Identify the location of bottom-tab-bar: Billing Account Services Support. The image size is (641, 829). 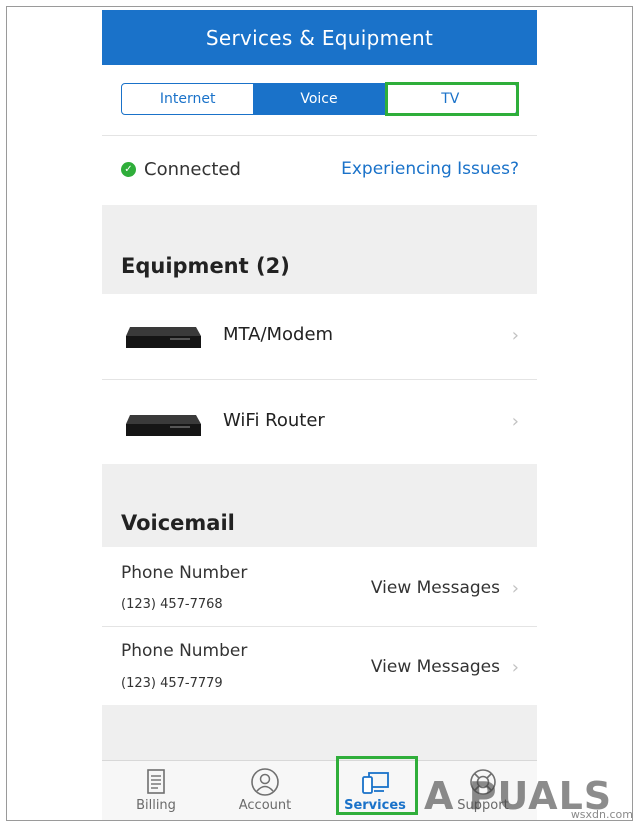
(319, 790).